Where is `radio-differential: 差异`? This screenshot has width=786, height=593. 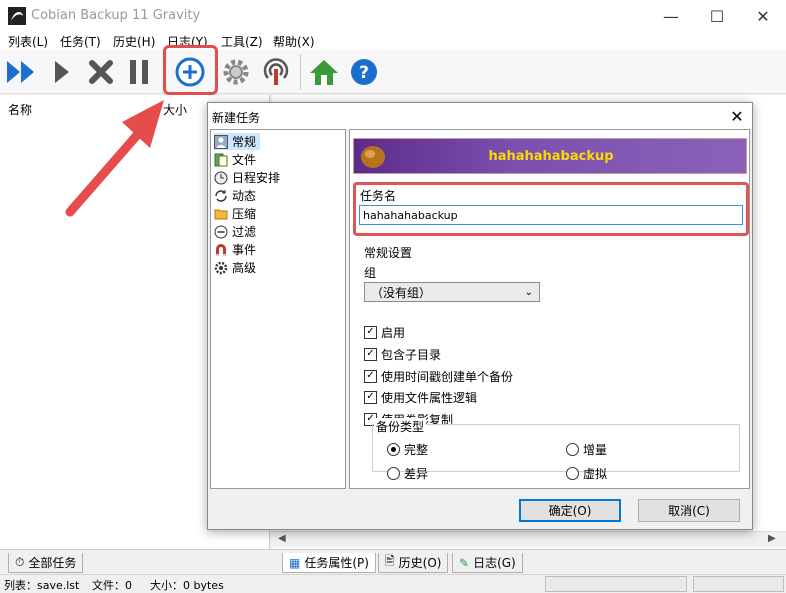 radio-differential: 差异 is located at coordinates (407, 473).